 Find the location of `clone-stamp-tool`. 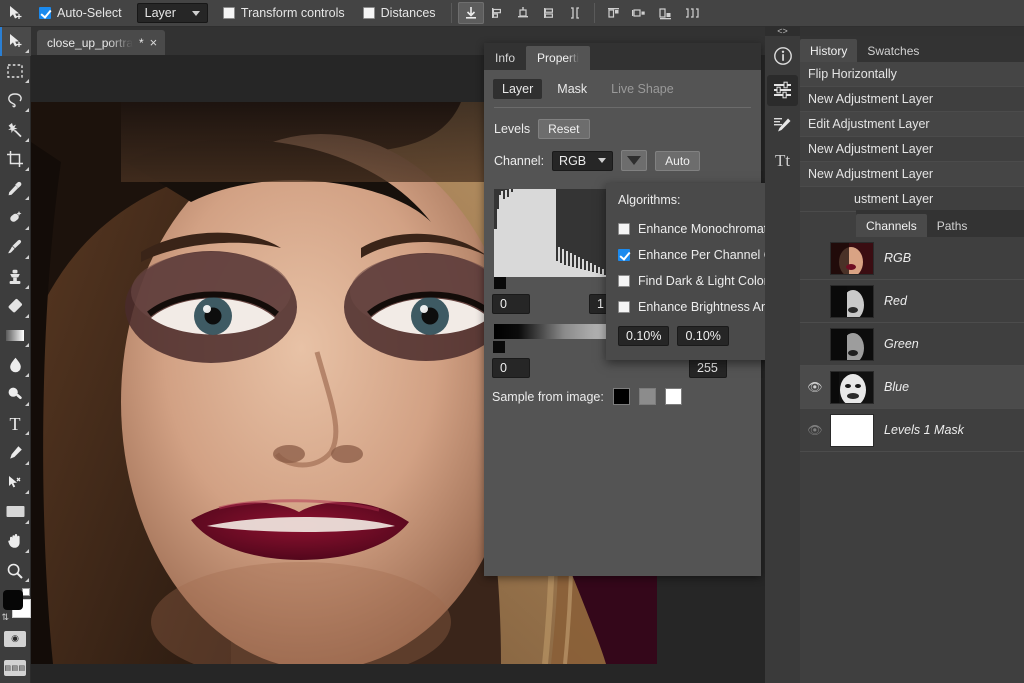

clone-stamp-tool is located at coordinates (15, 276).